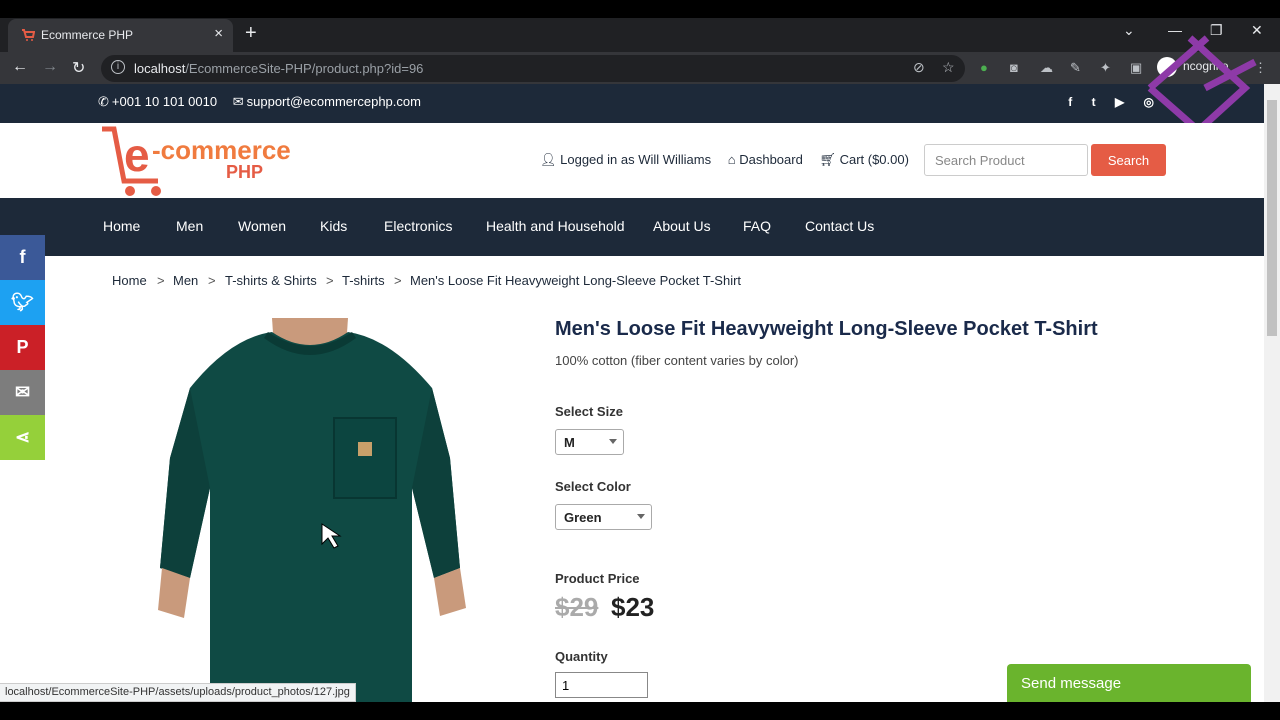  What do you see at coordinates (221, 150) in the screenshot?
I see `logo-main-text: -commerce` at bounding box center [221, 150].